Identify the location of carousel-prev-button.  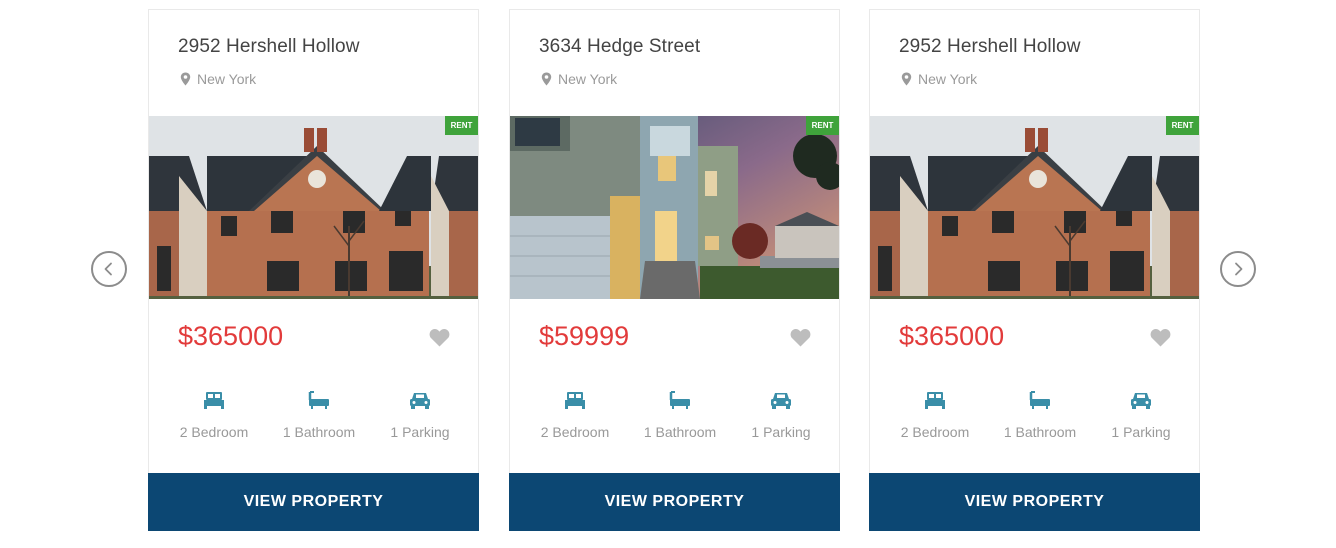
(109, 269).